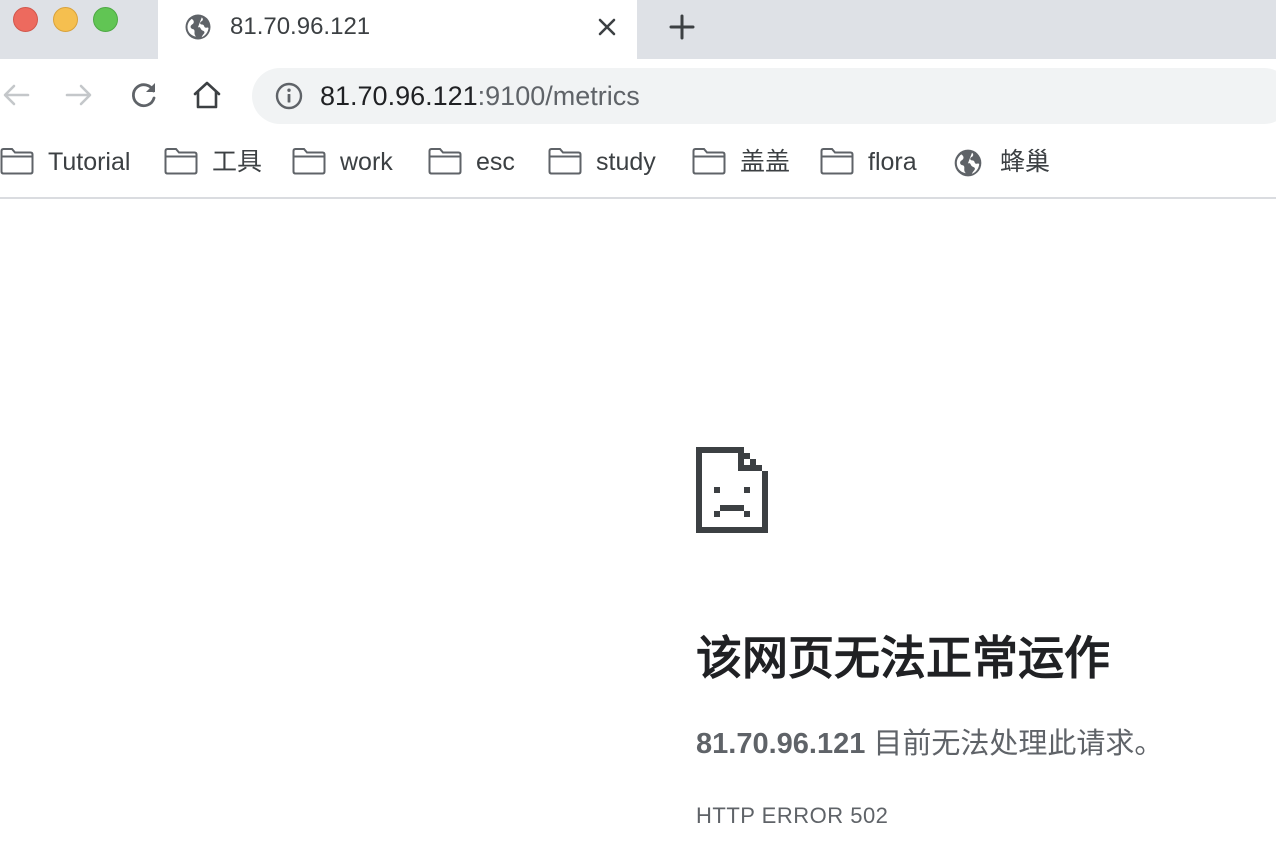 Image resolution: width=1276 pixels, height=862 pixels. I want to click on address-bar: 81.70.96.121:9100/metrics, so click(764, 96).